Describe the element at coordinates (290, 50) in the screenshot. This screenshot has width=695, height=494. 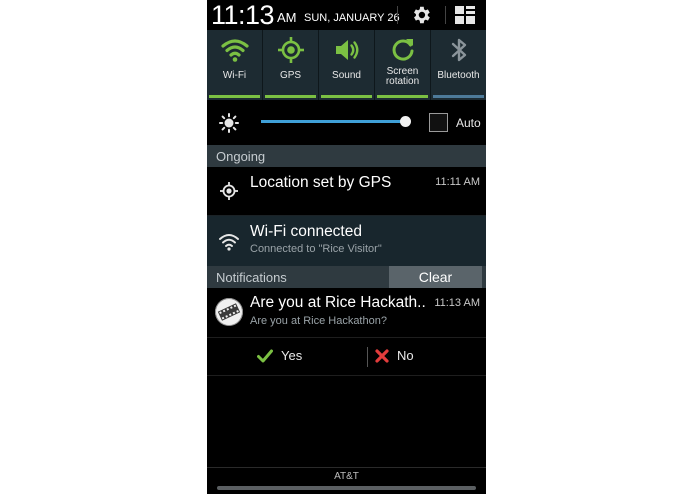
I see `gps-icon` at that location.